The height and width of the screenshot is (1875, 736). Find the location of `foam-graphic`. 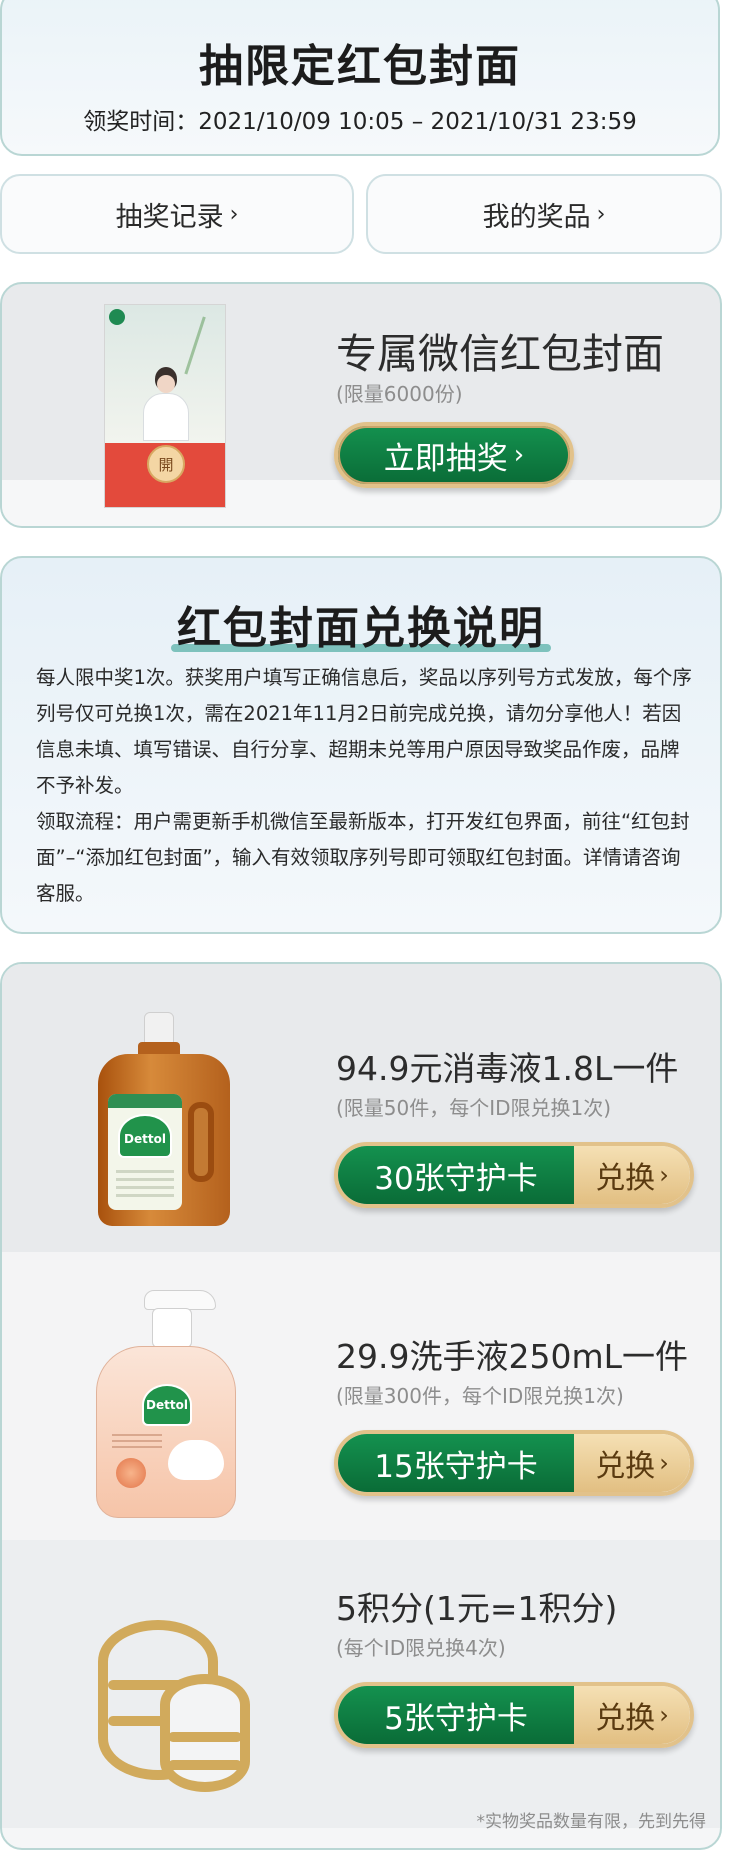

foam-graphic is located at coordinates (196, 1460).